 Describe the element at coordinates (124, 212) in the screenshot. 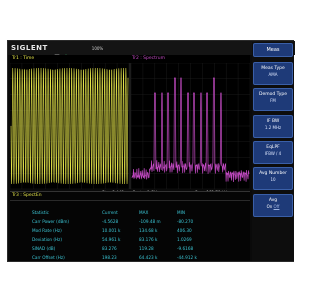

I see `table-header-row: Statistic Current MAX MIN` at that location.